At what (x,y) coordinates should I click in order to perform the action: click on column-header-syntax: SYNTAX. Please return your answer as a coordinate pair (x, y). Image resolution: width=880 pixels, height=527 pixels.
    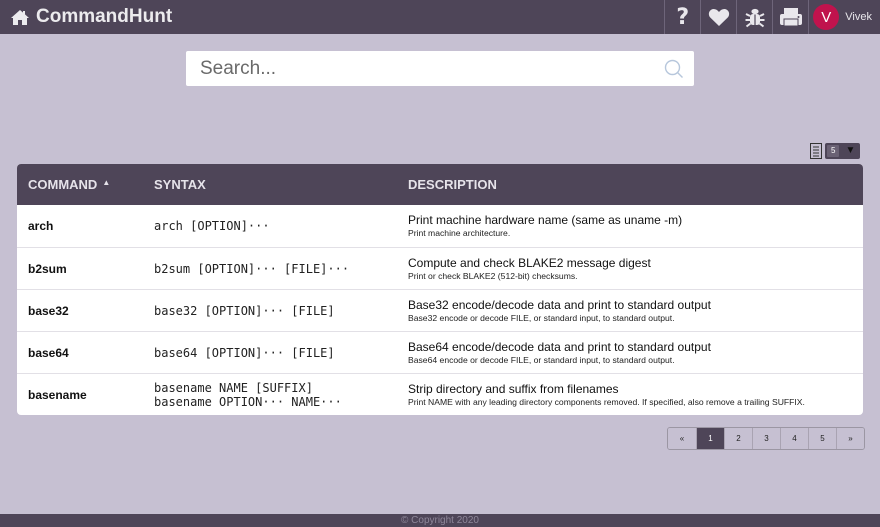
    Looking at the image, I should click on (281, 184).